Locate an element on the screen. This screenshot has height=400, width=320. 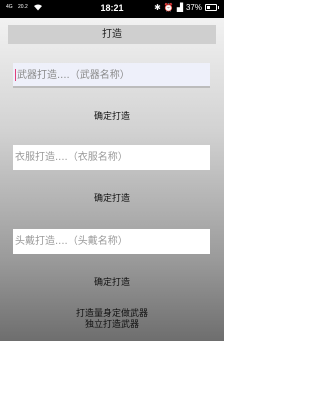
weapon-input-placeholder: 武器打造....（武器名称） is located at coordinates (73, 75).